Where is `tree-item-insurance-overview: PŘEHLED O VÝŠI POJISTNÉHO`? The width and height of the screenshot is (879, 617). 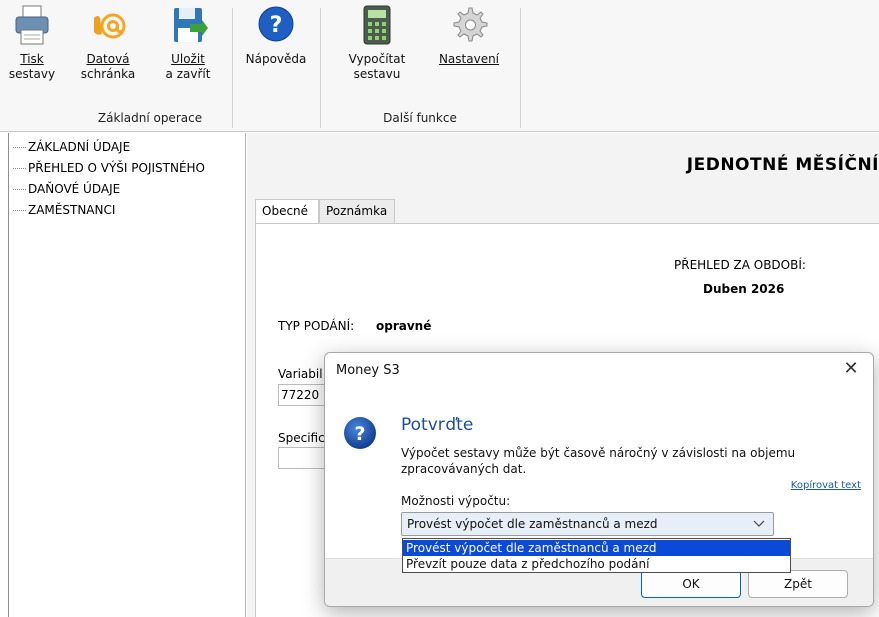
tree-item-insurance-overview: PŘEHLED O VÝŠI POJISTNÉHO is located at coordinates (109, 168).